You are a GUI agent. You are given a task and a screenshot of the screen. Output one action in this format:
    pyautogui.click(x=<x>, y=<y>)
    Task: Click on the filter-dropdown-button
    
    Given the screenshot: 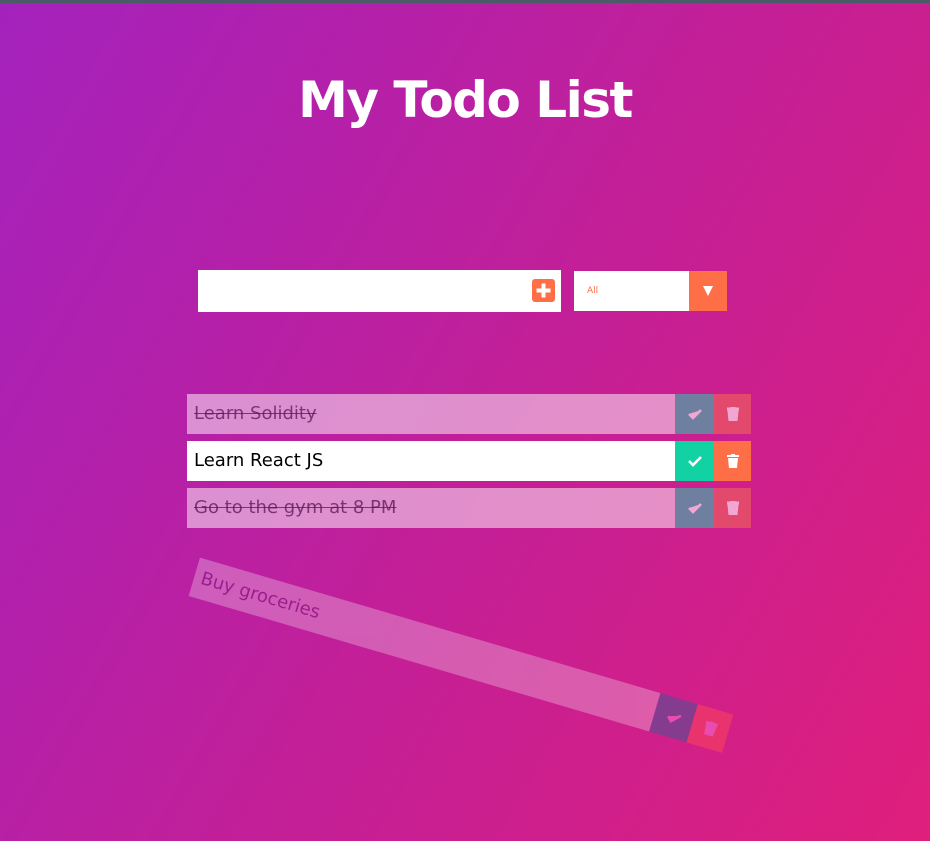 What is the action you would take?
    pyautogui.click(x=708, y=291)
    